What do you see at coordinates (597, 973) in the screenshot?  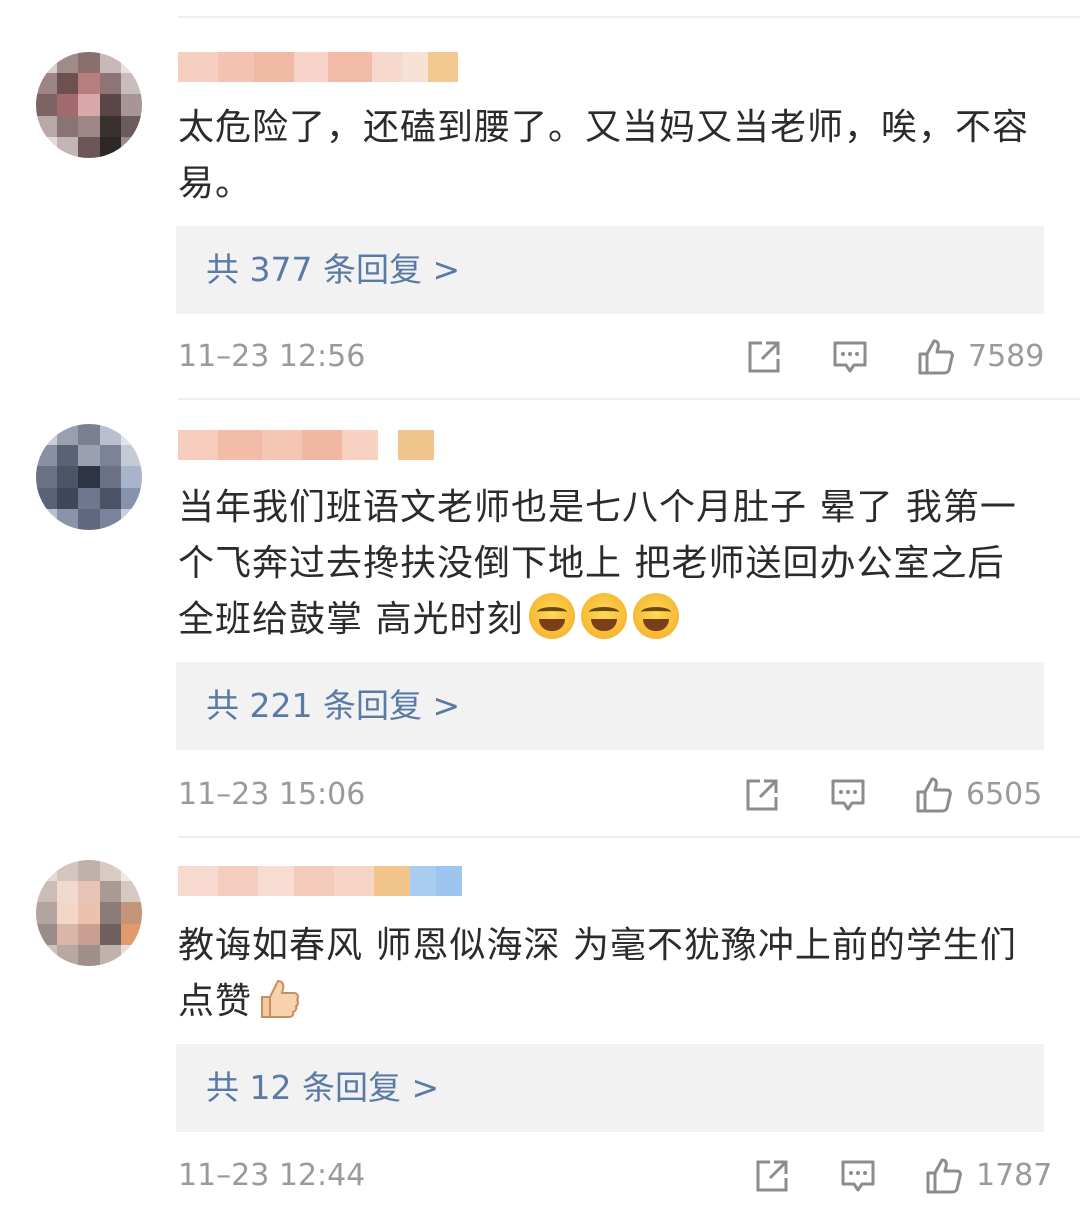 I see `comment-text: 教诲如春风 师恩似海深 为毫不犹豫冲上前的学生们点赞` at bounding box center [597, 973].